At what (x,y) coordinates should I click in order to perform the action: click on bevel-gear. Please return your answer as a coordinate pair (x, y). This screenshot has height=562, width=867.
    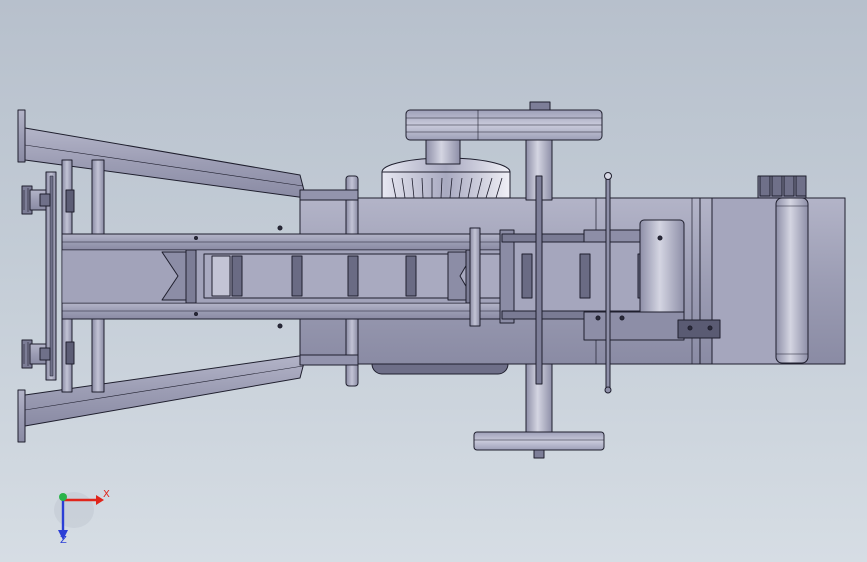
    Looking at the image, I should click on (446, 167).